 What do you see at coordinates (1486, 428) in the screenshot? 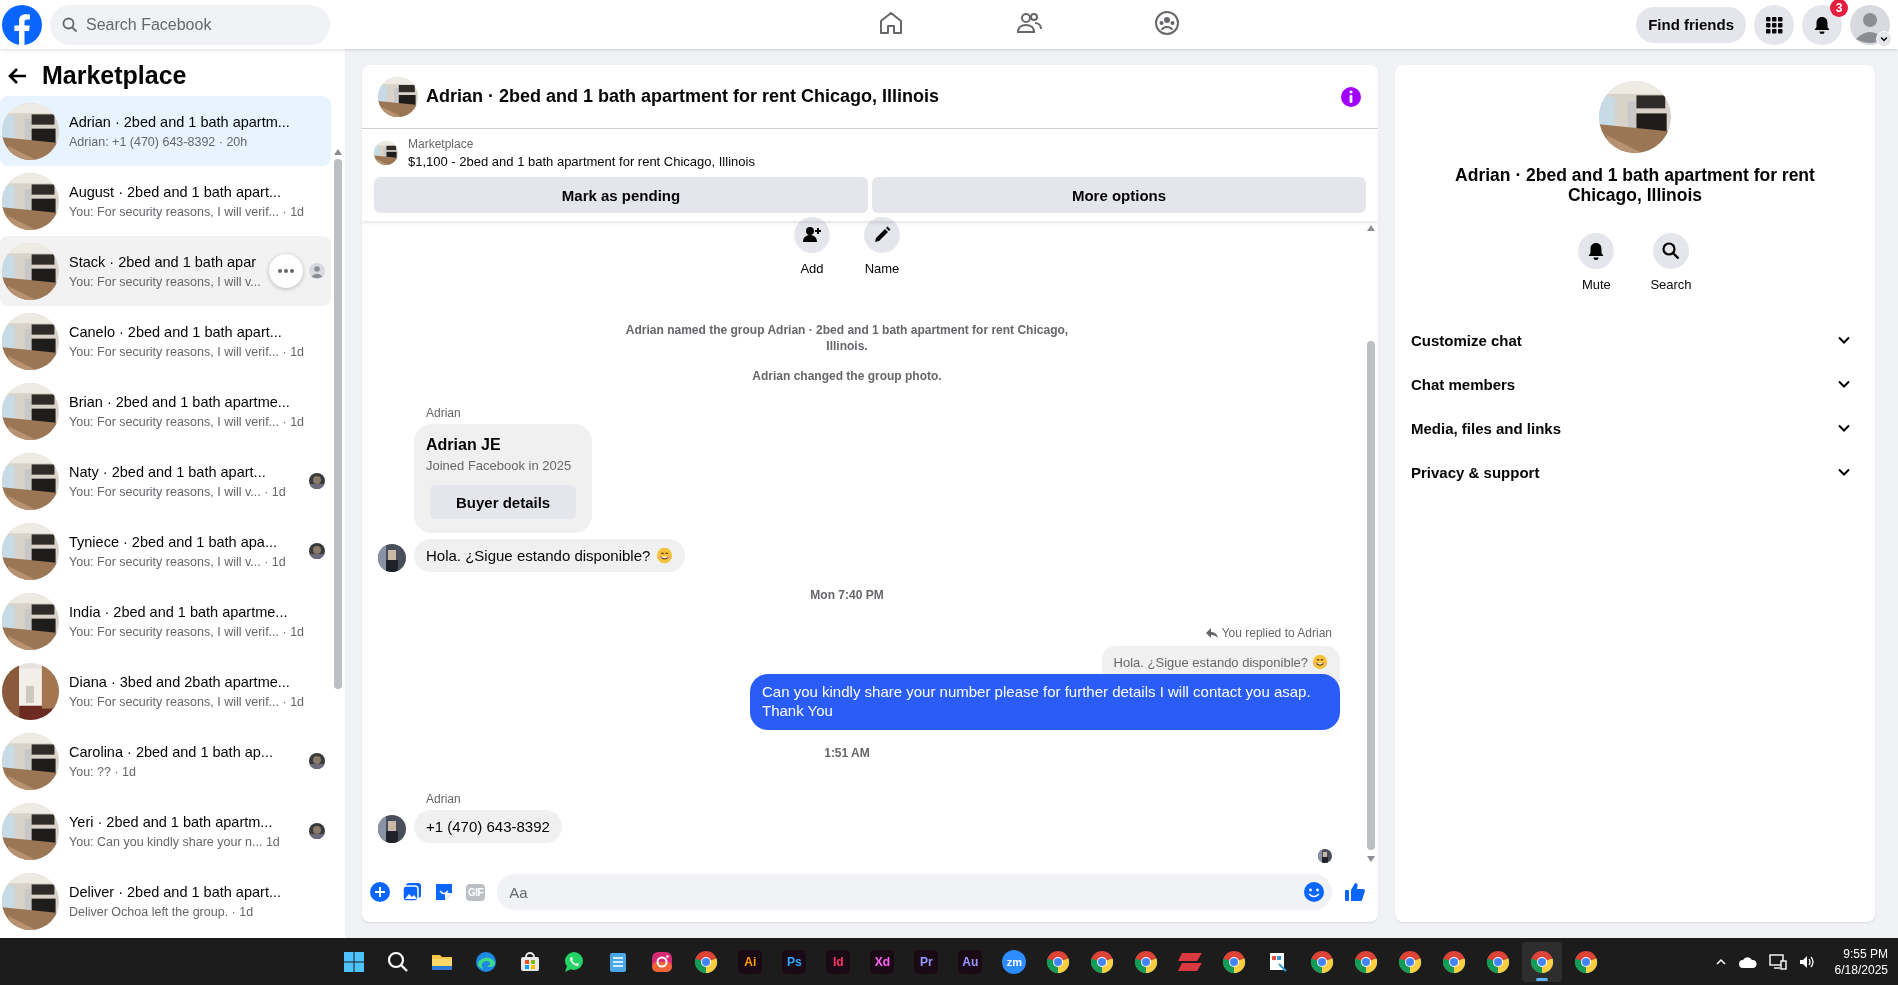
I see `section-label: Media, files and links` at bounding box center [1486, 428].